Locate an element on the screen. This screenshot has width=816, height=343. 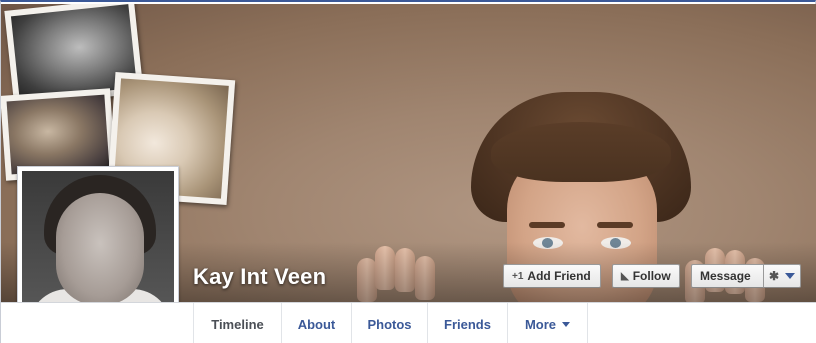
tab-timeline: Timeline is located at coordinates (237, 323).